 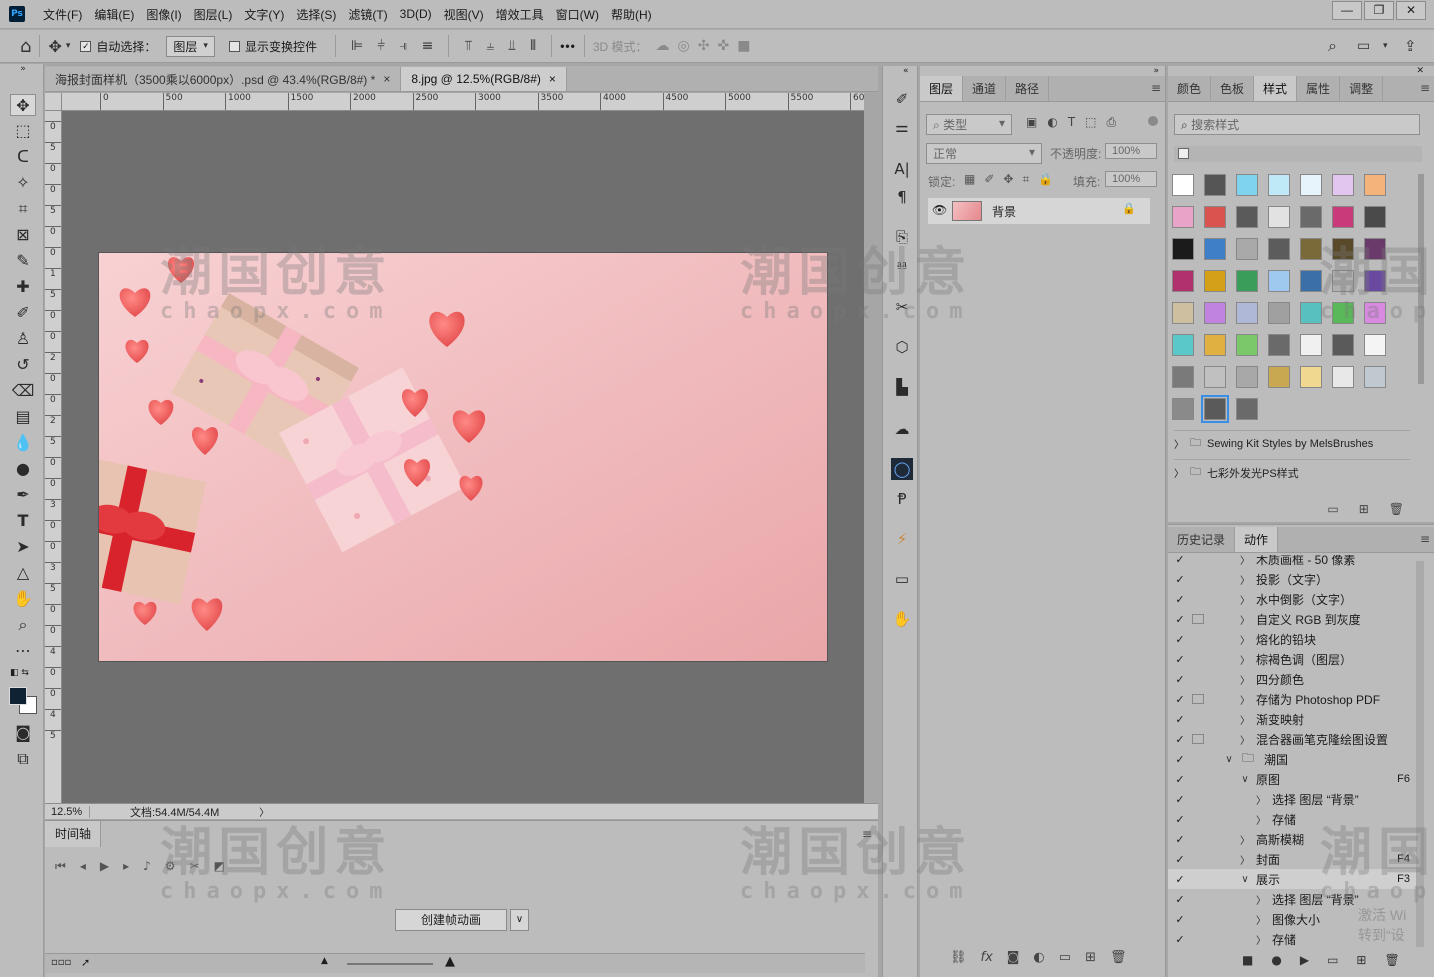 I want to click on link-layers-icon: ⛓, so click(x=958, y=957).